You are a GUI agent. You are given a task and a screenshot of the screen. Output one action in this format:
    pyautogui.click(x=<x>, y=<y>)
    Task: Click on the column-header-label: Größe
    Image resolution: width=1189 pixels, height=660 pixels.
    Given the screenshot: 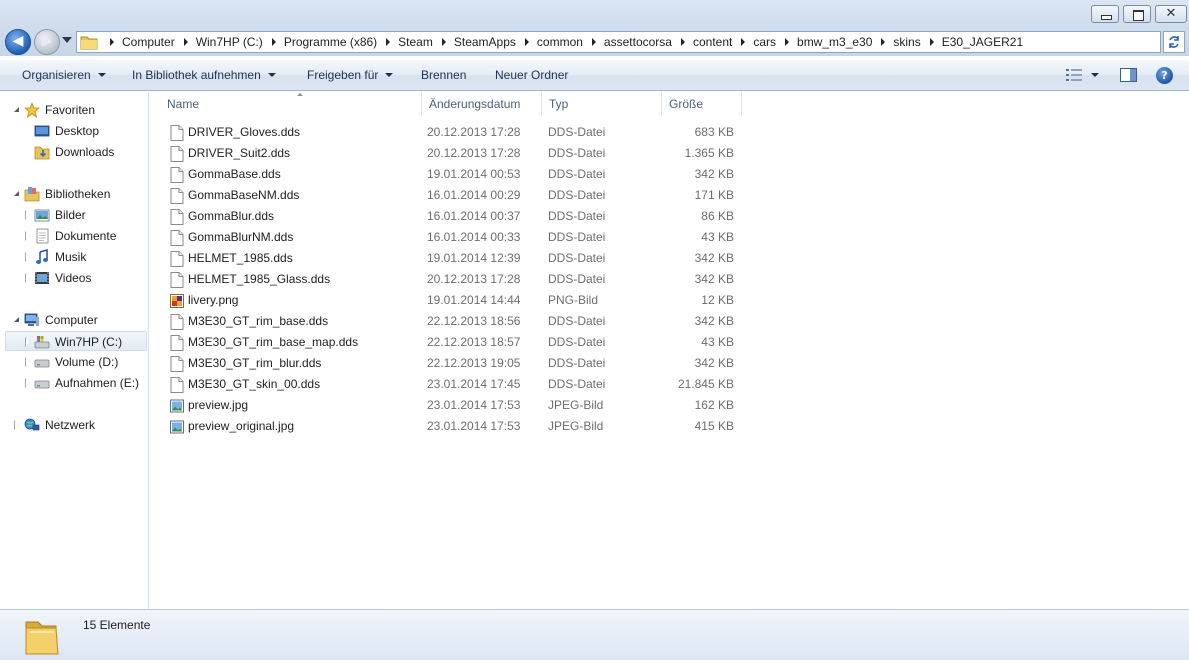 What is the action you would take?
    pyautogui.click(x=686, y=104)
    